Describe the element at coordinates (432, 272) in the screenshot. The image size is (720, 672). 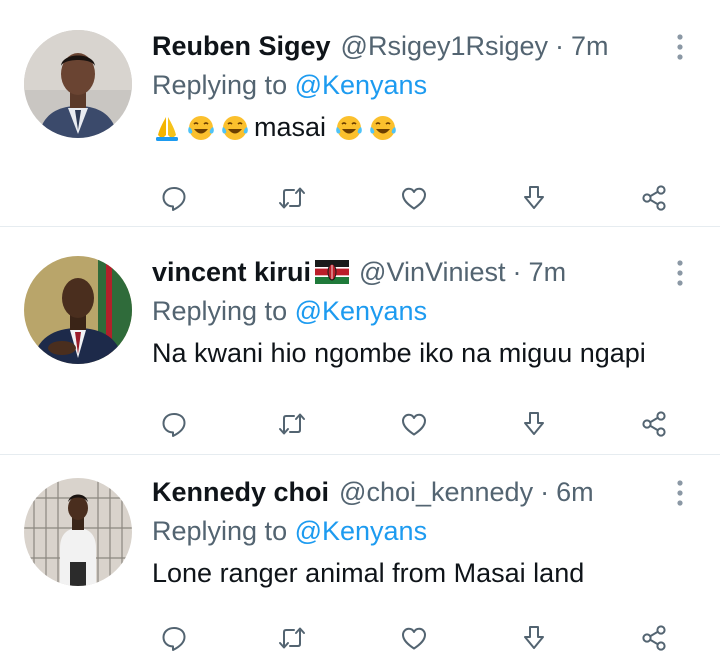
I see `user-handle: @VinViniest` at that location.